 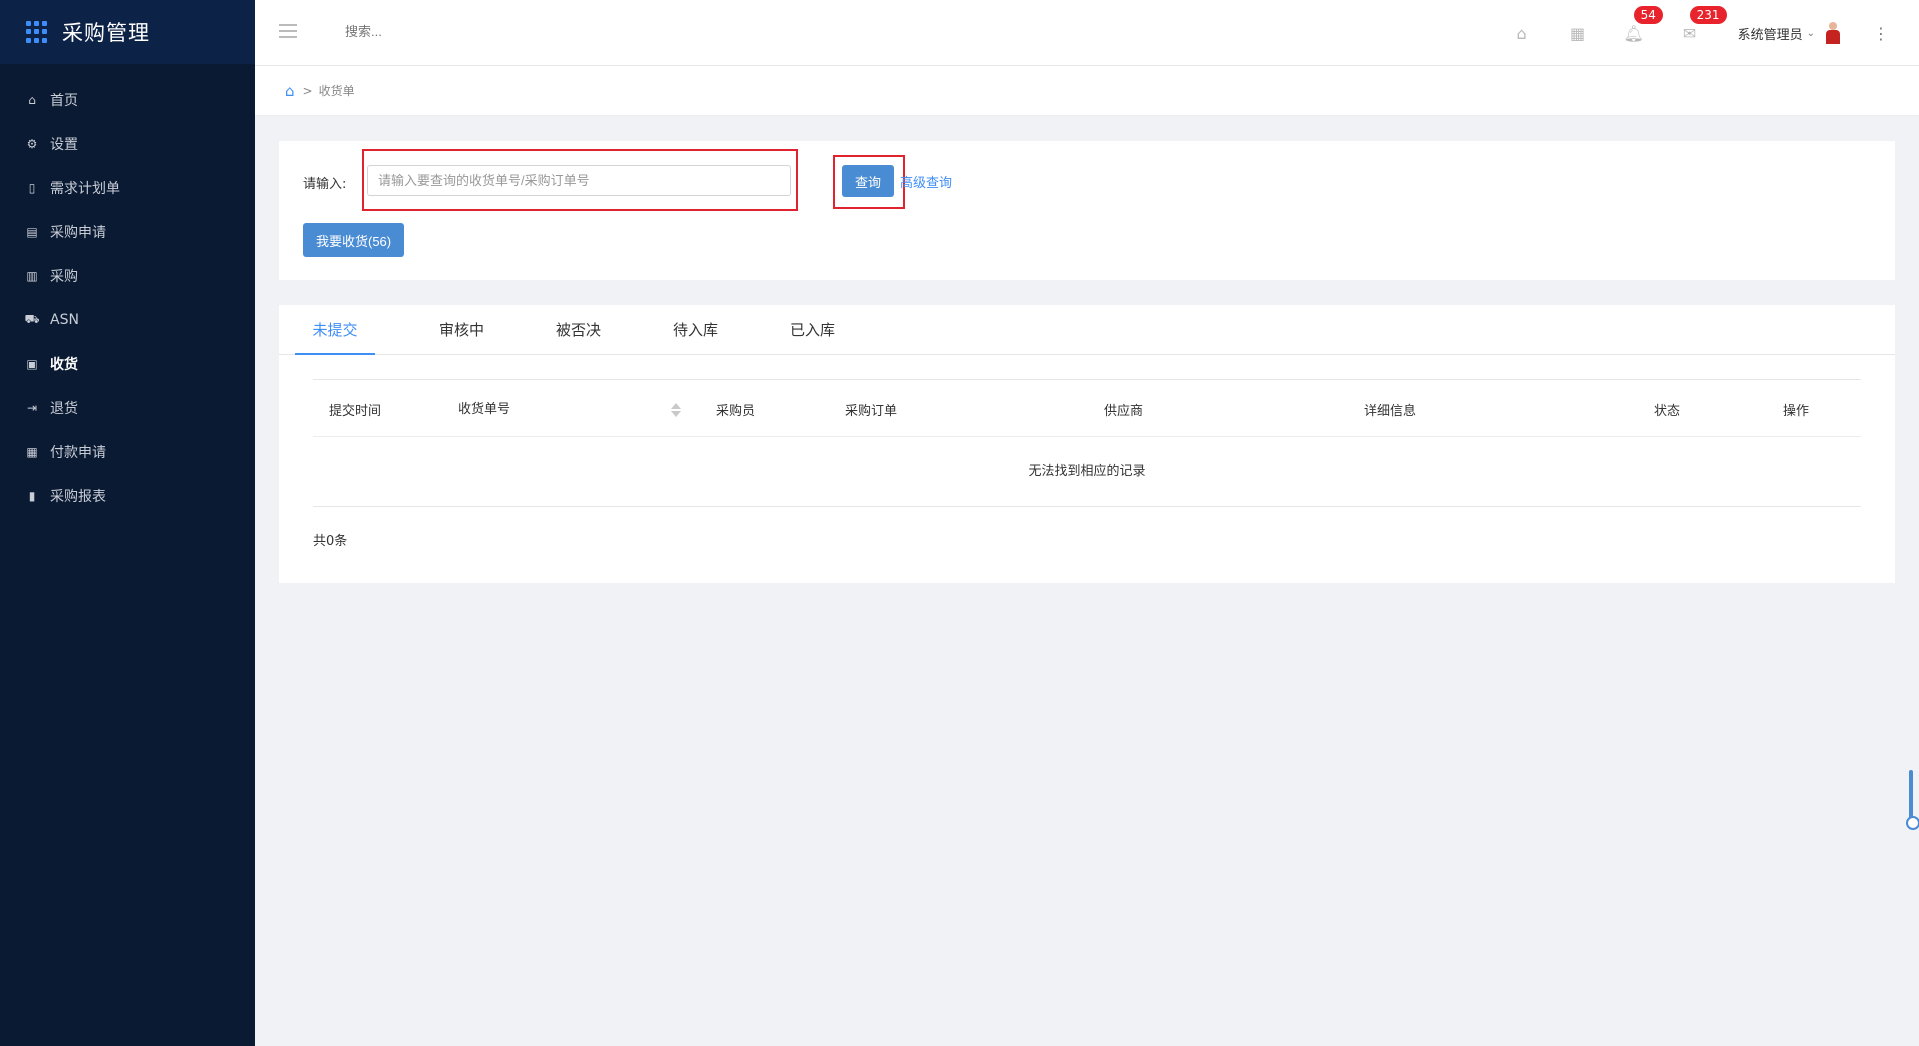 What do you see at coordinates (37, 32) in the screenshot?
I see `grid-icon` at bounding box center [37, 32].